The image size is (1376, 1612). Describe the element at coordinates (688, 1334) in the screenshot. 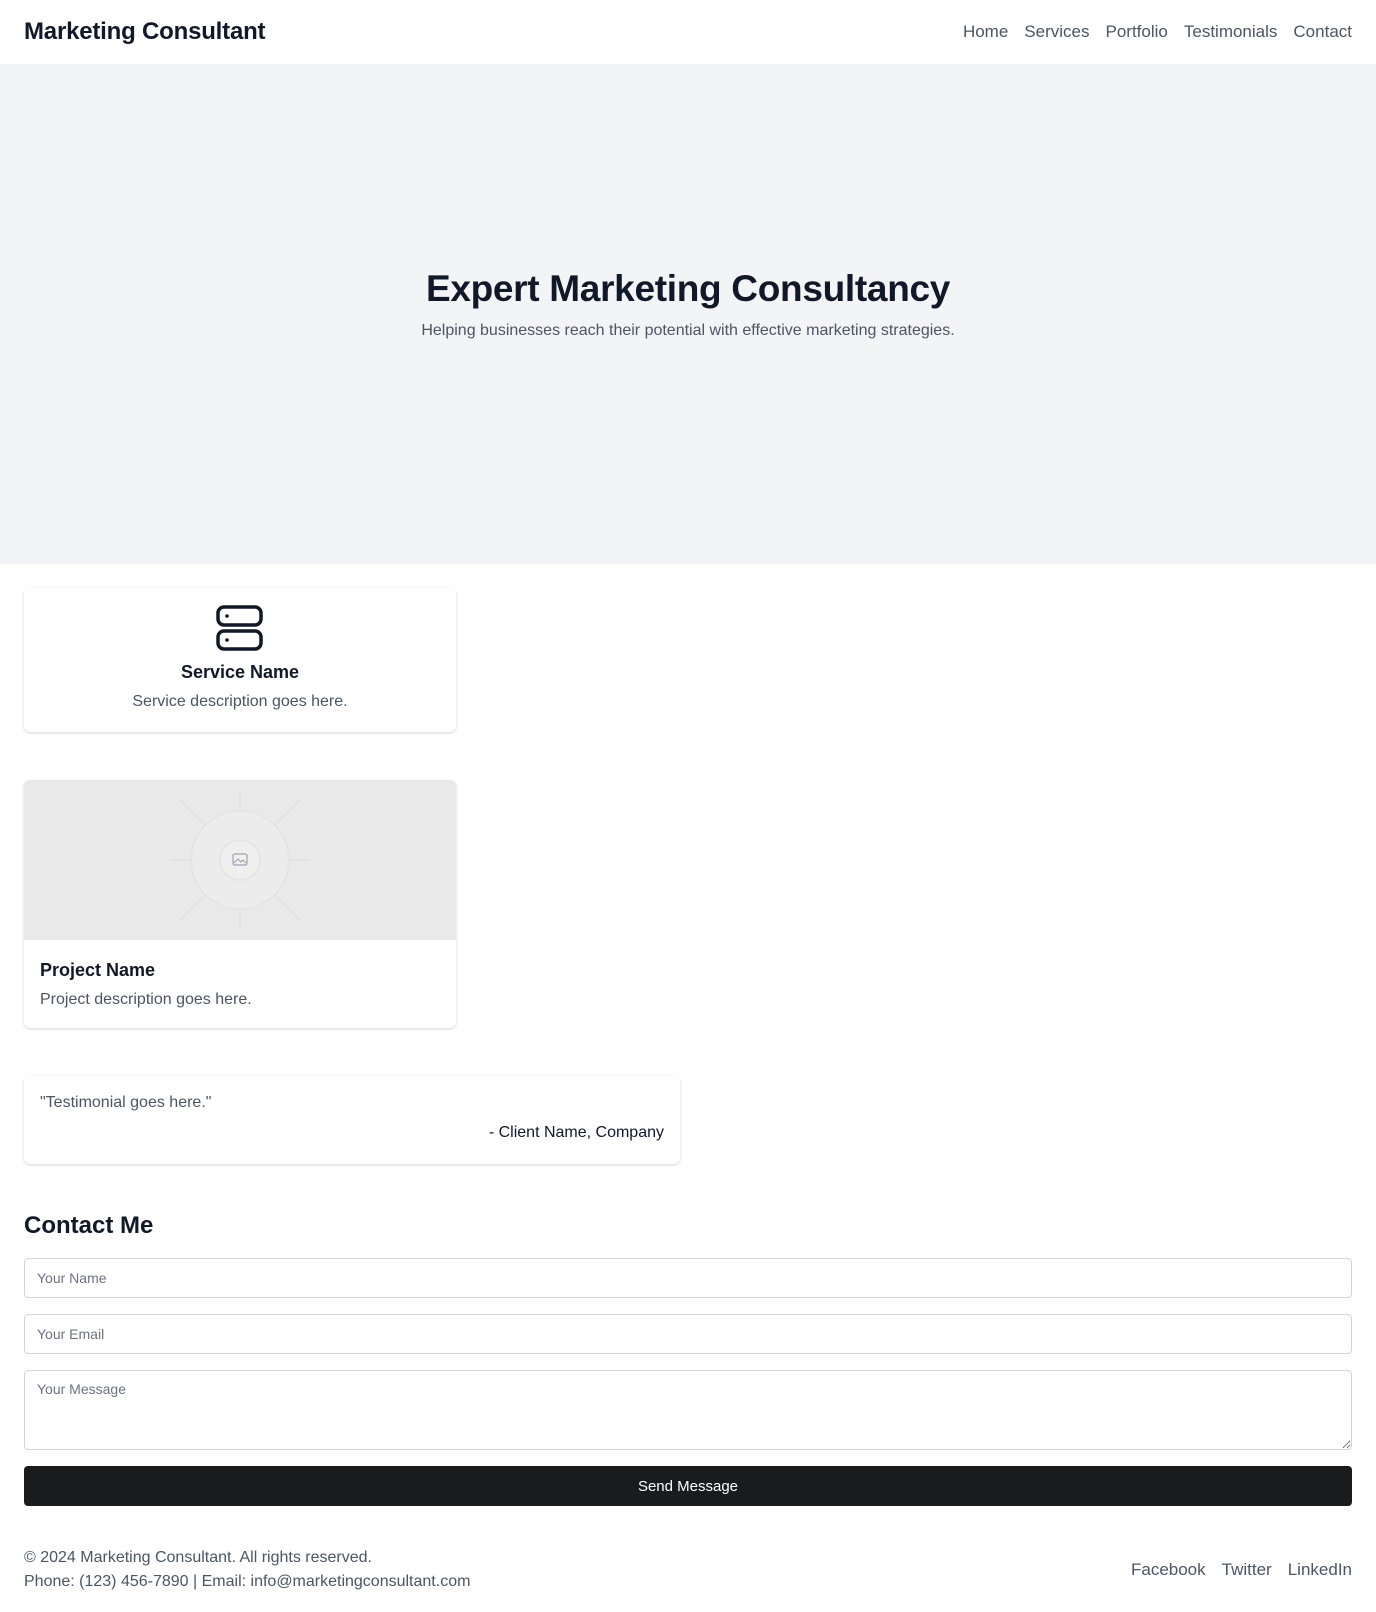

I see `email-input` at that location.